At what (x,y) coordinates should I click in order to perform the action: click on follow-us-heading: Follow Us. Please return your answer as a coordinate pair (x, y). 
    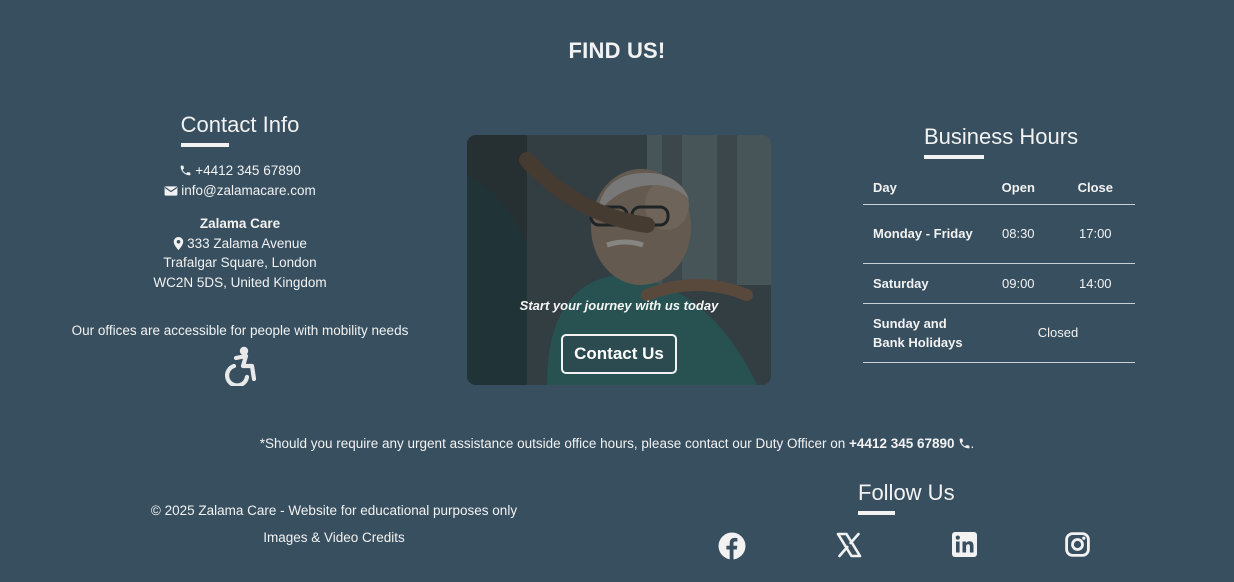
    Looking at the image, I should click on (906, 492).